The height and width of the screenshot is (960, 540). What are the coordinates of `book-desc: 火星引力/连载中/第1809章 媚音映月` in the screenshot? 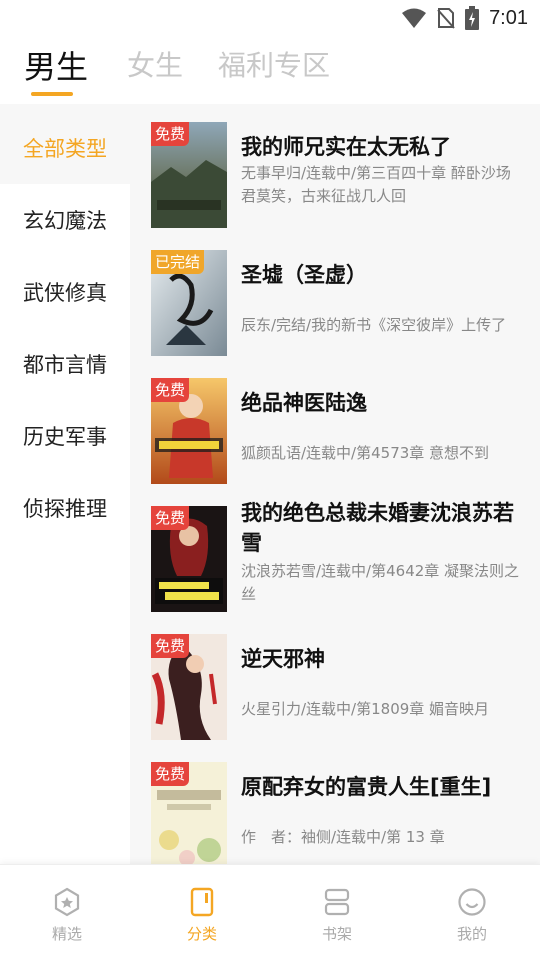 It's located at (365, 709).